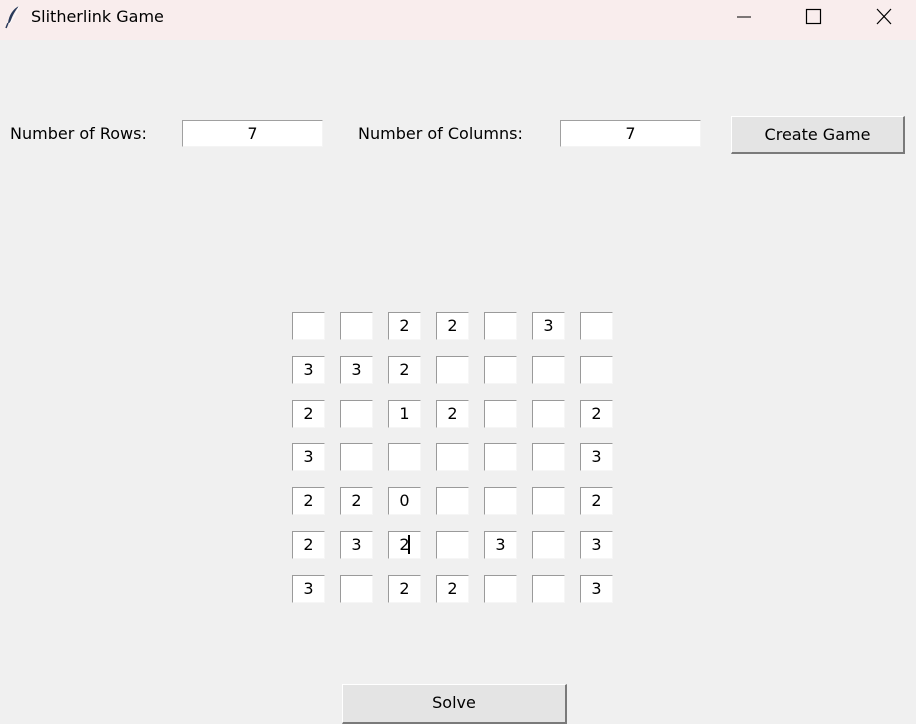 Image resolution: width=916 pixels, height=724 pixels. What do you see at coordinates (440, 133) in the screenshot?
I see `columns-label: Number of Columns:` at bounding box center [440, 133].